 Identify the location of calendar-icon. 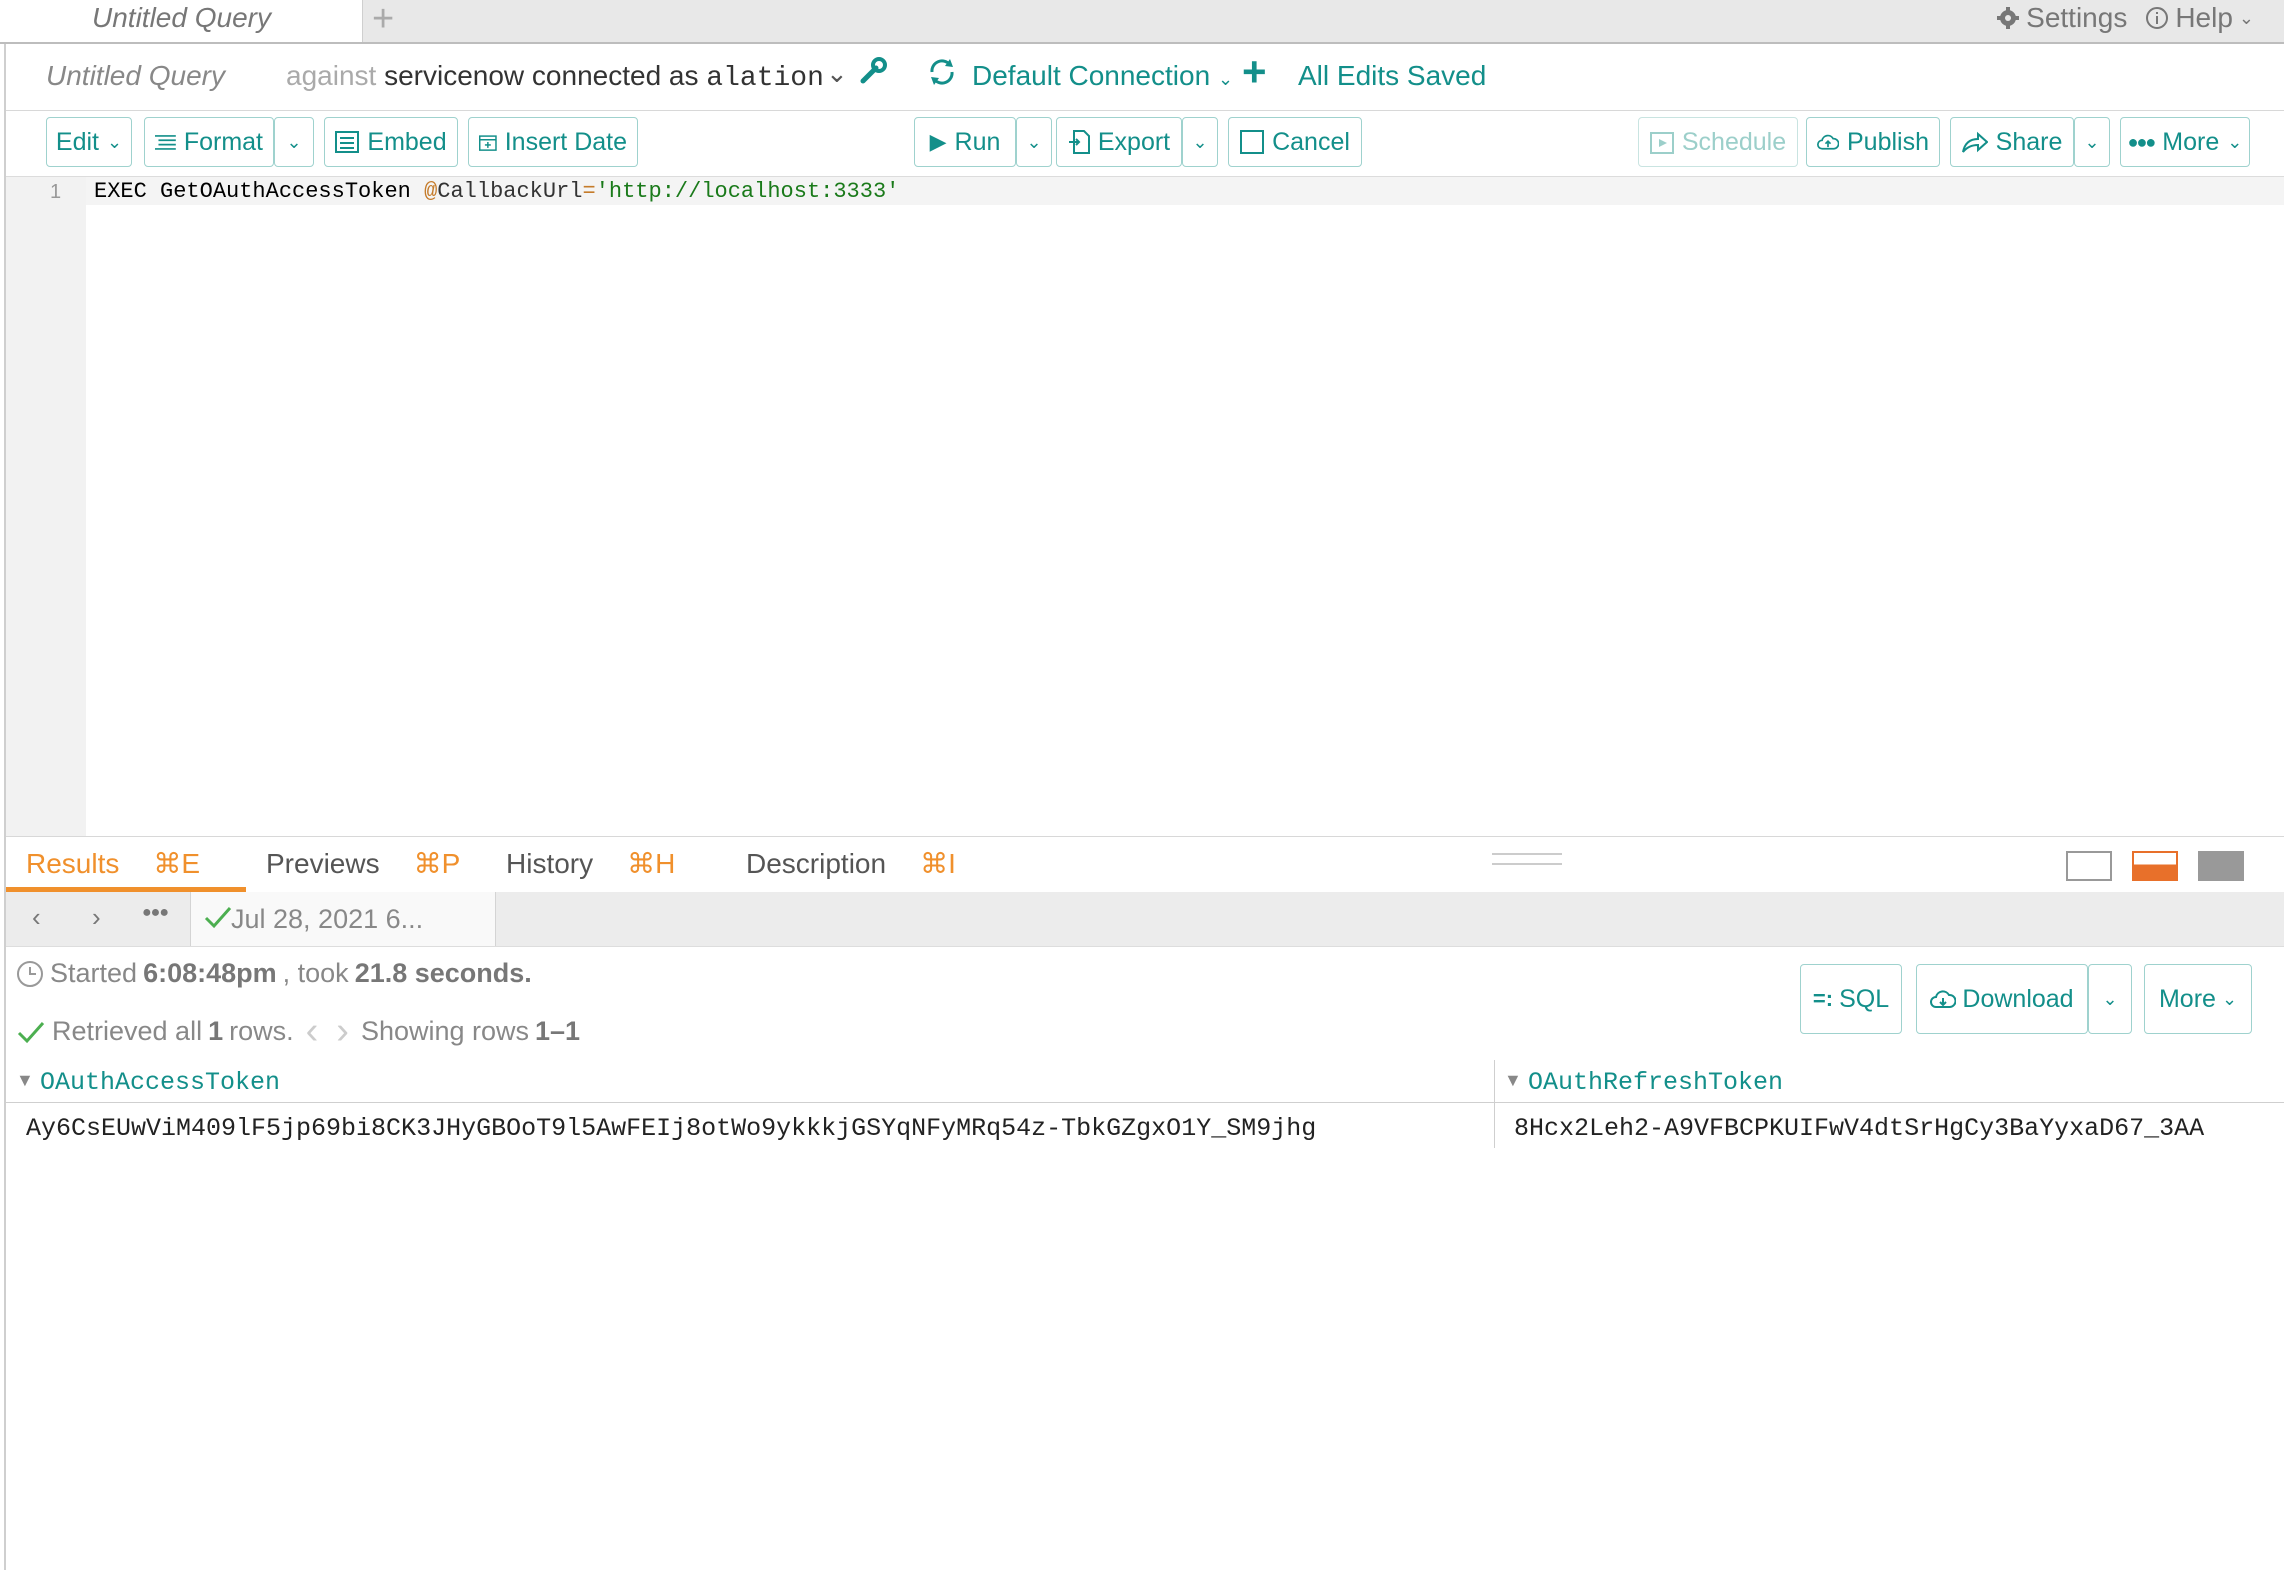
(488, 143).